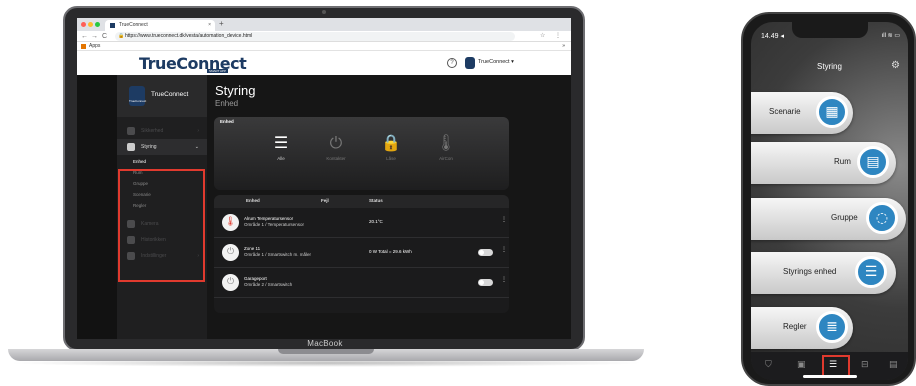 This screenshot has height=386, width=916. What do you see at coordinates (84, 36) in the screenshot?
I see `back-button: ←` at bounding box center [84, 36].